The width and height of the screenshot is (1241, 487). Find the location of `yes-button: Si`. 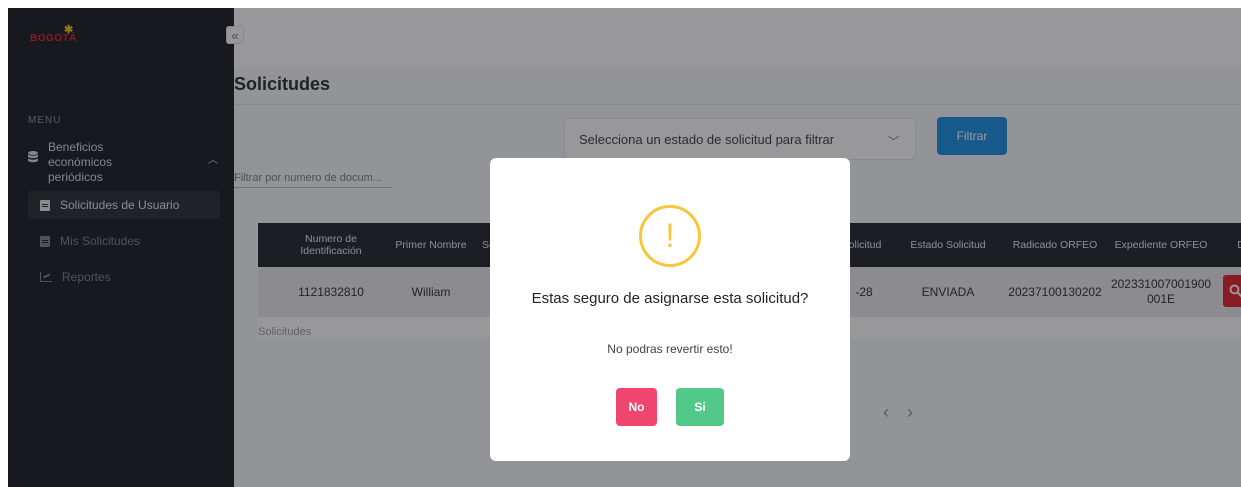

yes-button: Si is located at coordinates (700, 407).